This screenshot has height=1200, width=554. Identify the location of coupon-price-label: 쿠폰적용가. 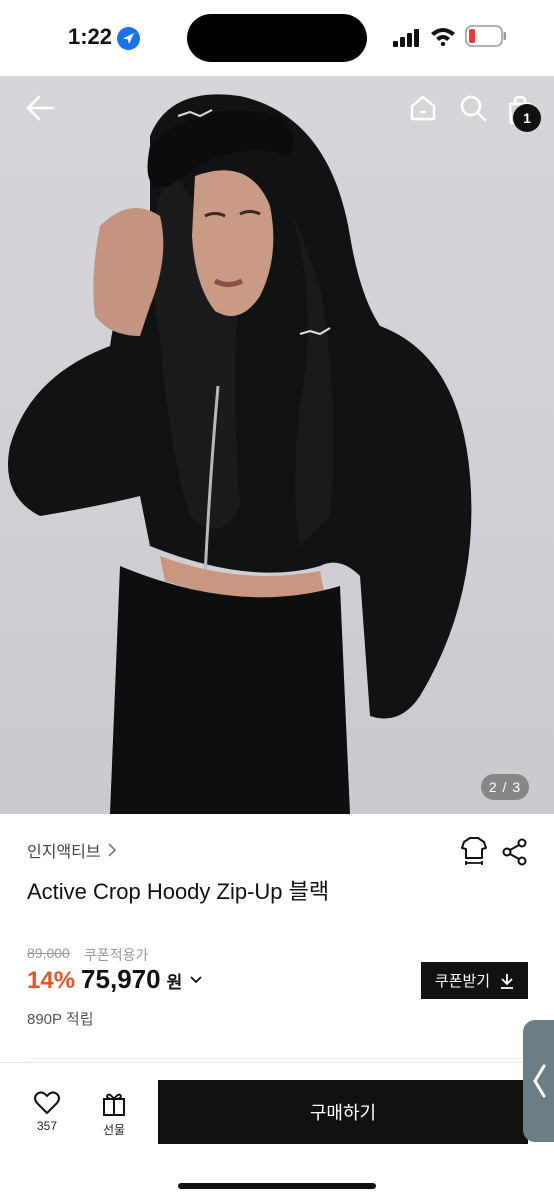
(116, 955).